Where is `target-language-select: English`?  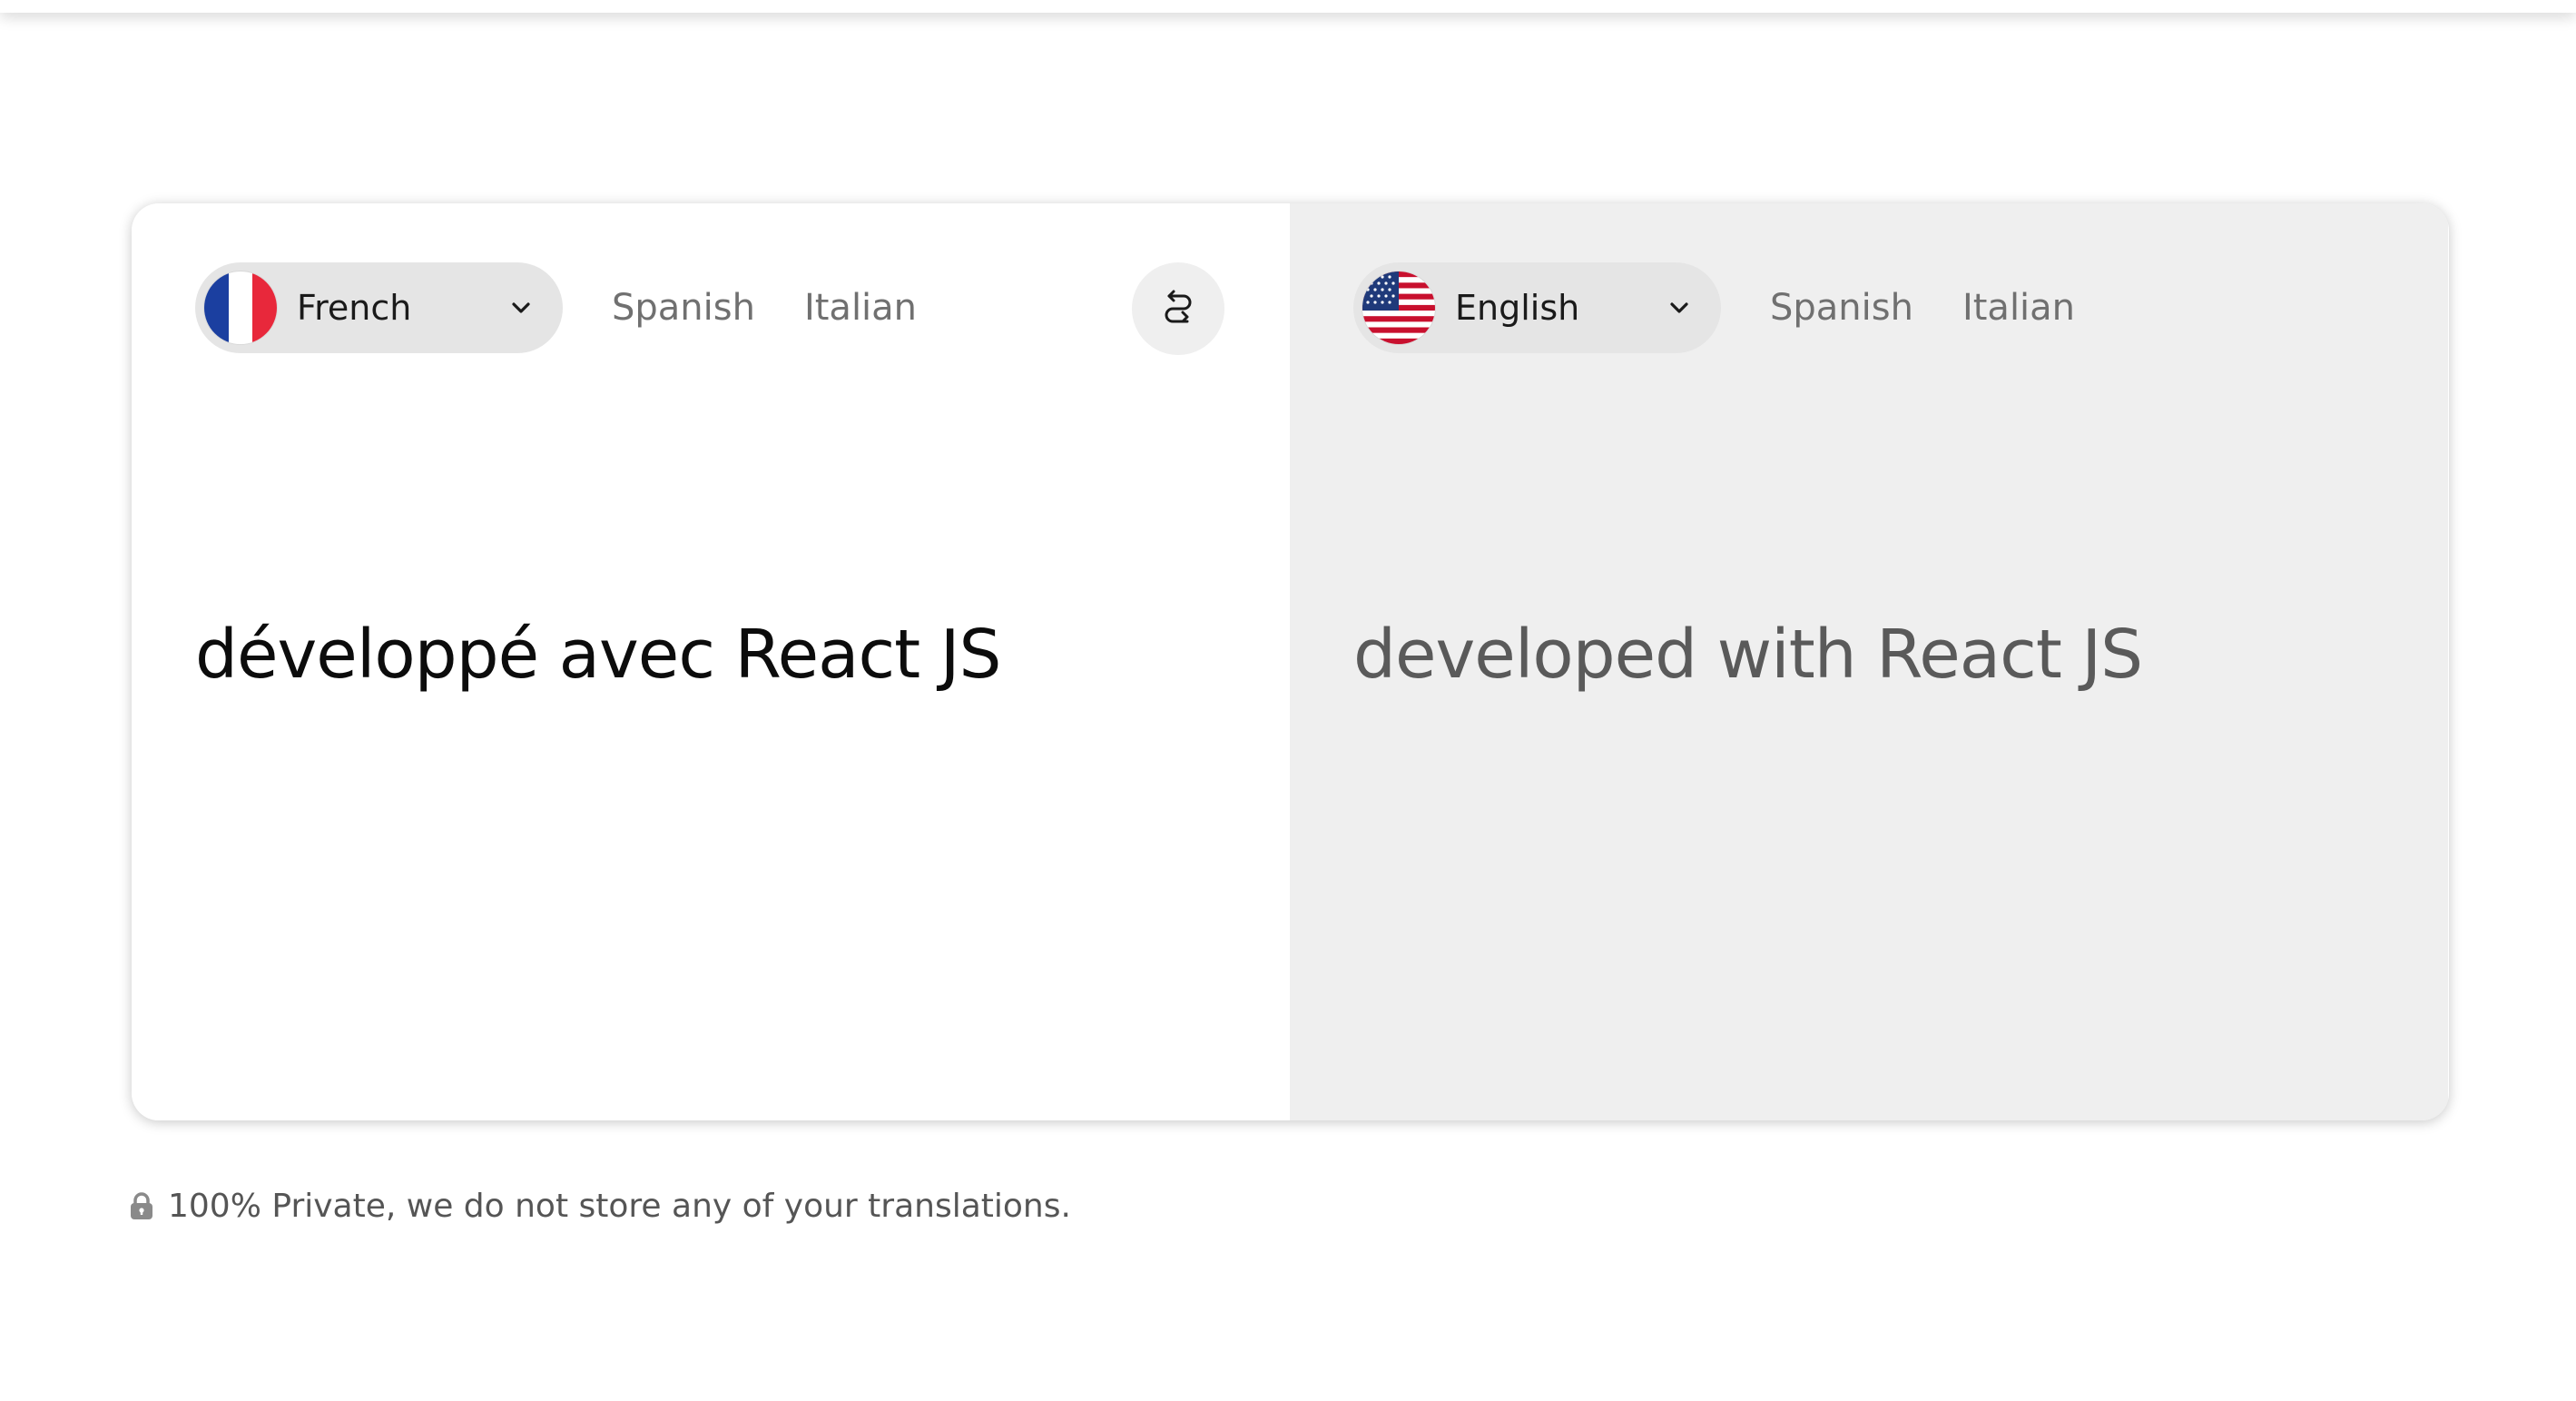 target-language-select: English is located at coordinates (1537, 307).